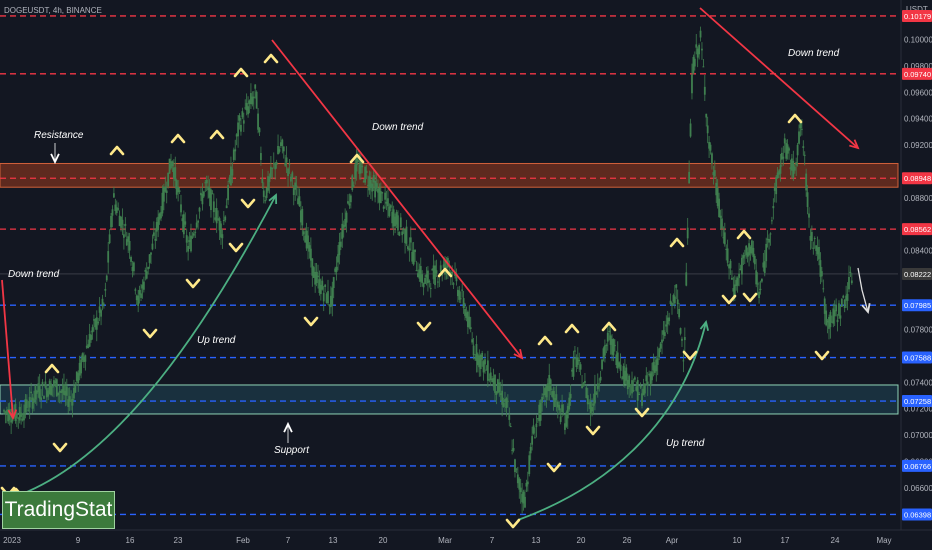  Describe the element at coordinates (53, 10) in the screenshot. I see `chart-title: DOGEUSDT, 4h, BINANCE` at that location.